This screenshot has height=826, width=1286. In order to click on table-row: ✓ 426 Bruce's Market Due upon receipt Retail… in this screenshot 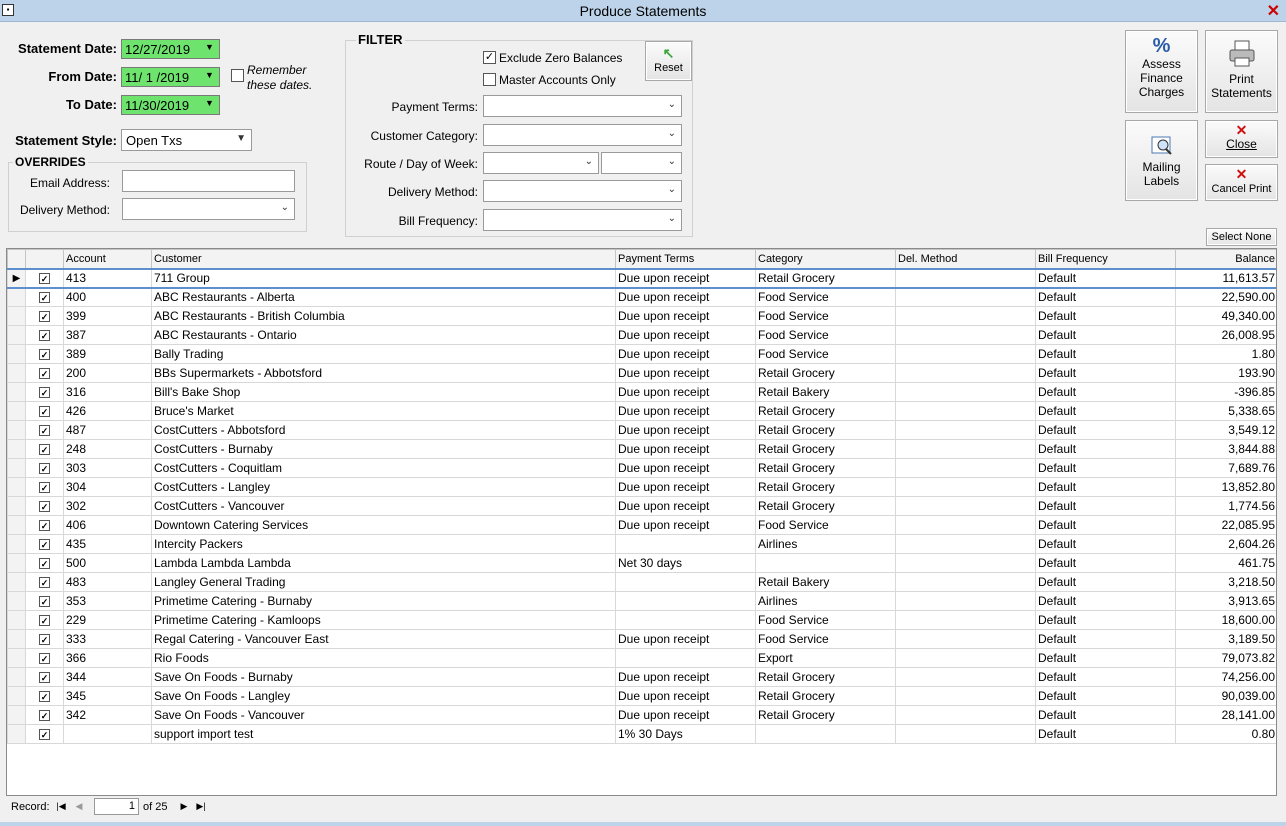, I will do `click(641, 411)`.